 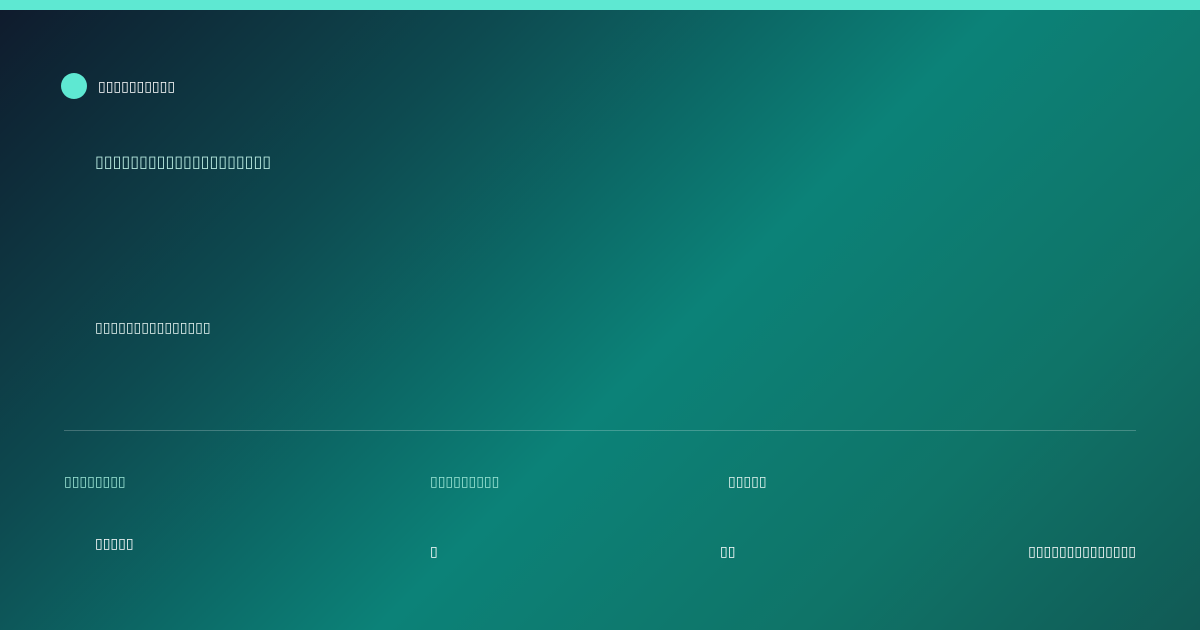 I want to click on brand-name: ▯▯▯▯▯▯▯▯▯▯, so click(x=137, y=87).